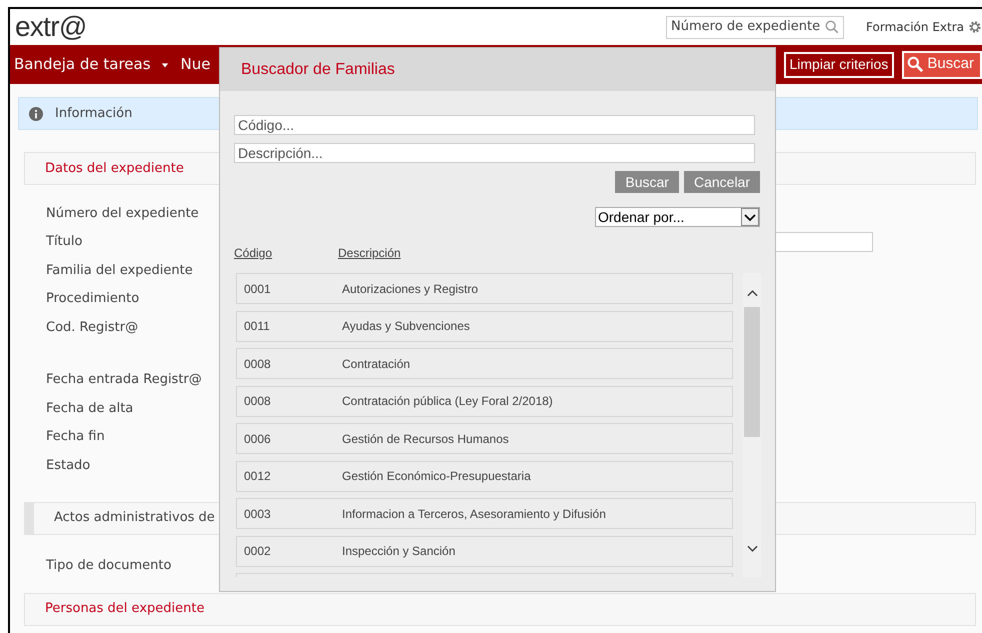 Image resolution: width=982 pixels, height=633 pixels. What do you see at coordinates (90, 409) in the screenshot?
I see `field-label: Fecha de alta` at bounding box center [90, 409].